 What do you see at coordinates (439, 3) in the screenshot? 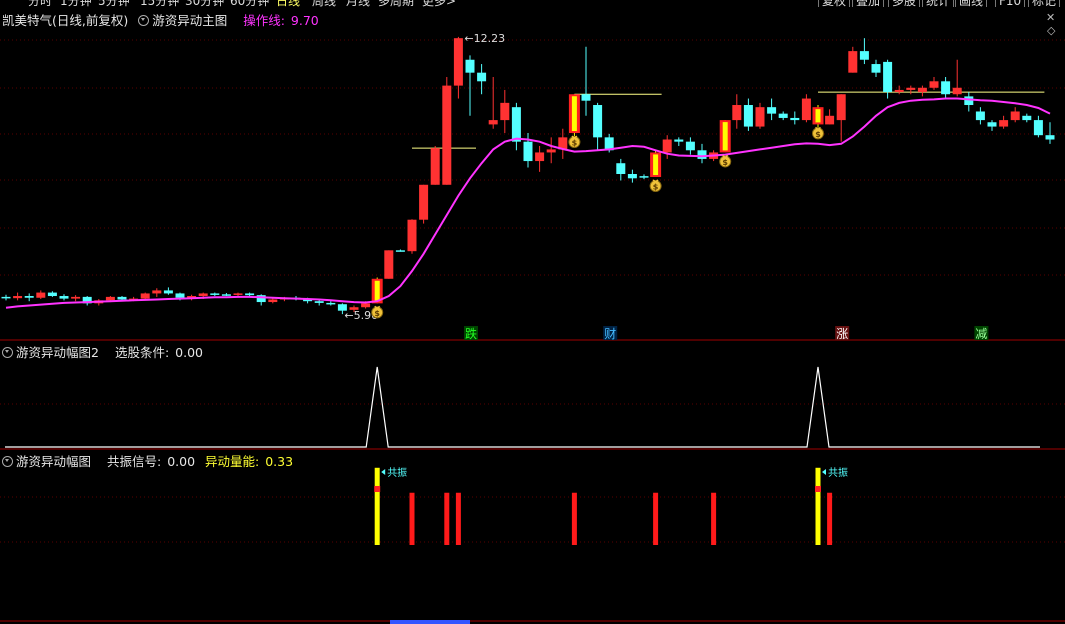
I see `period-tab: 更多>` at bounding box center [439, 3].